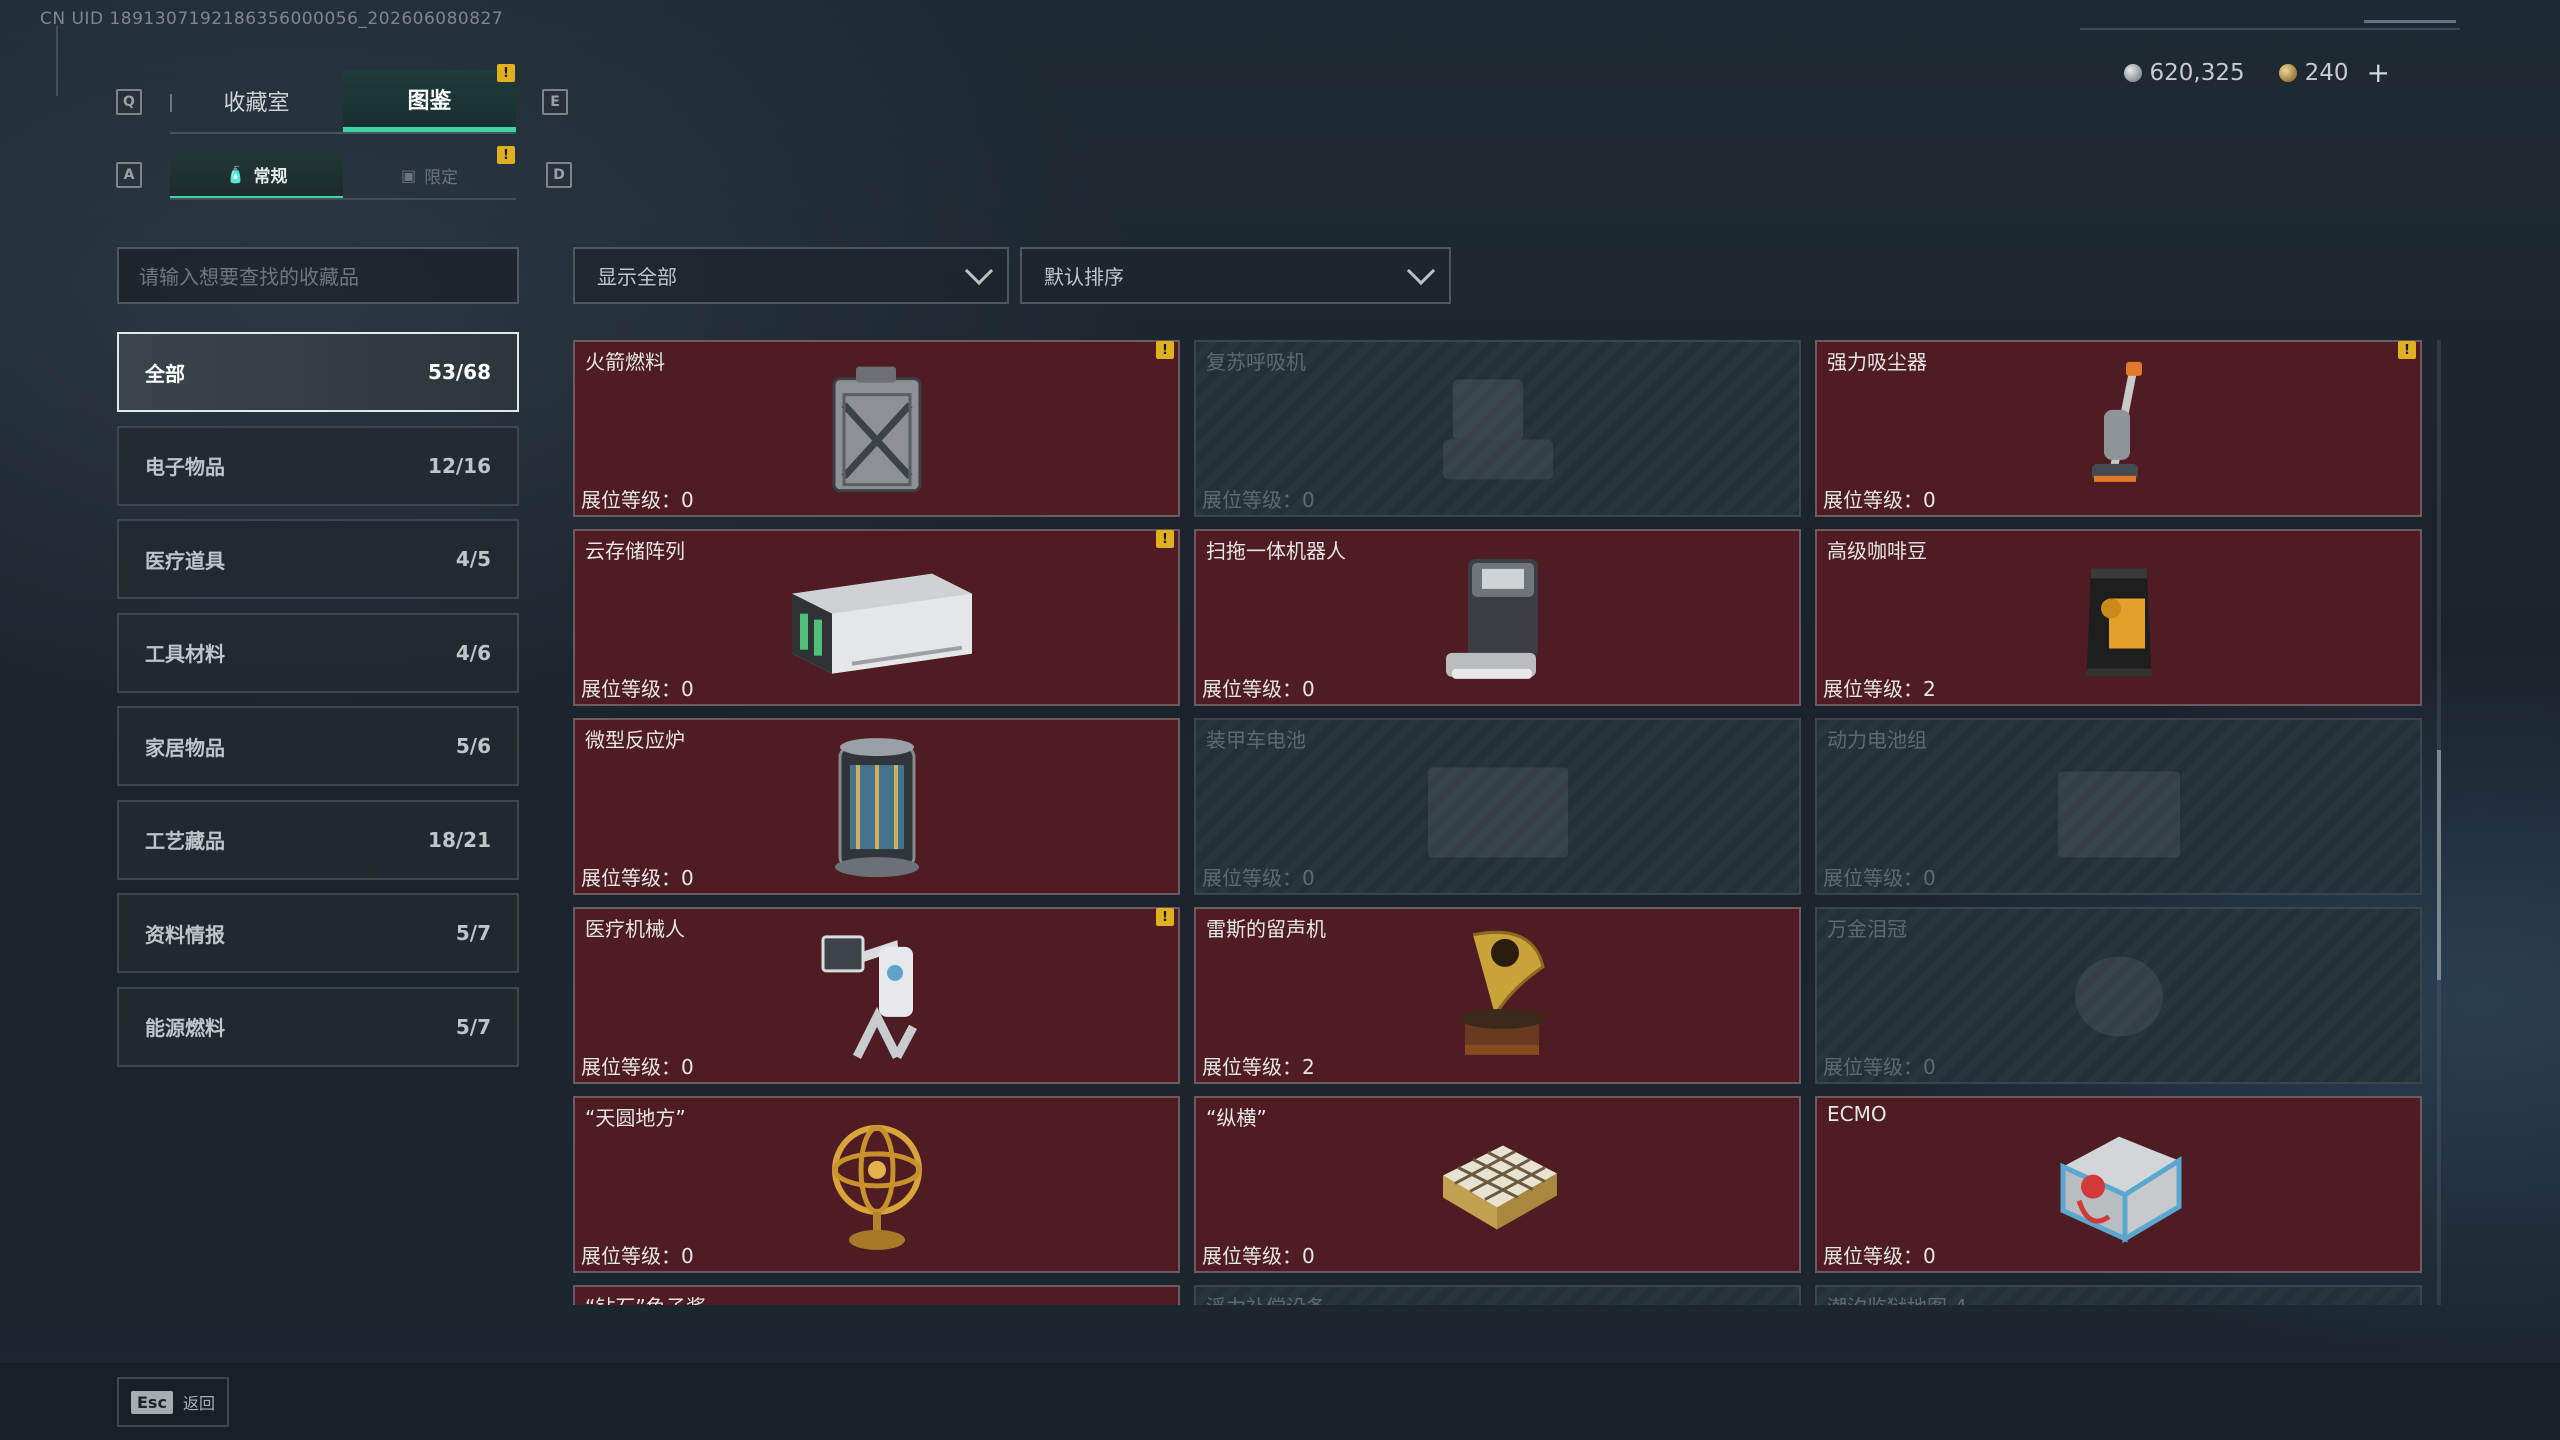  I want to click on chevron-down-icon, so click(979, 270).